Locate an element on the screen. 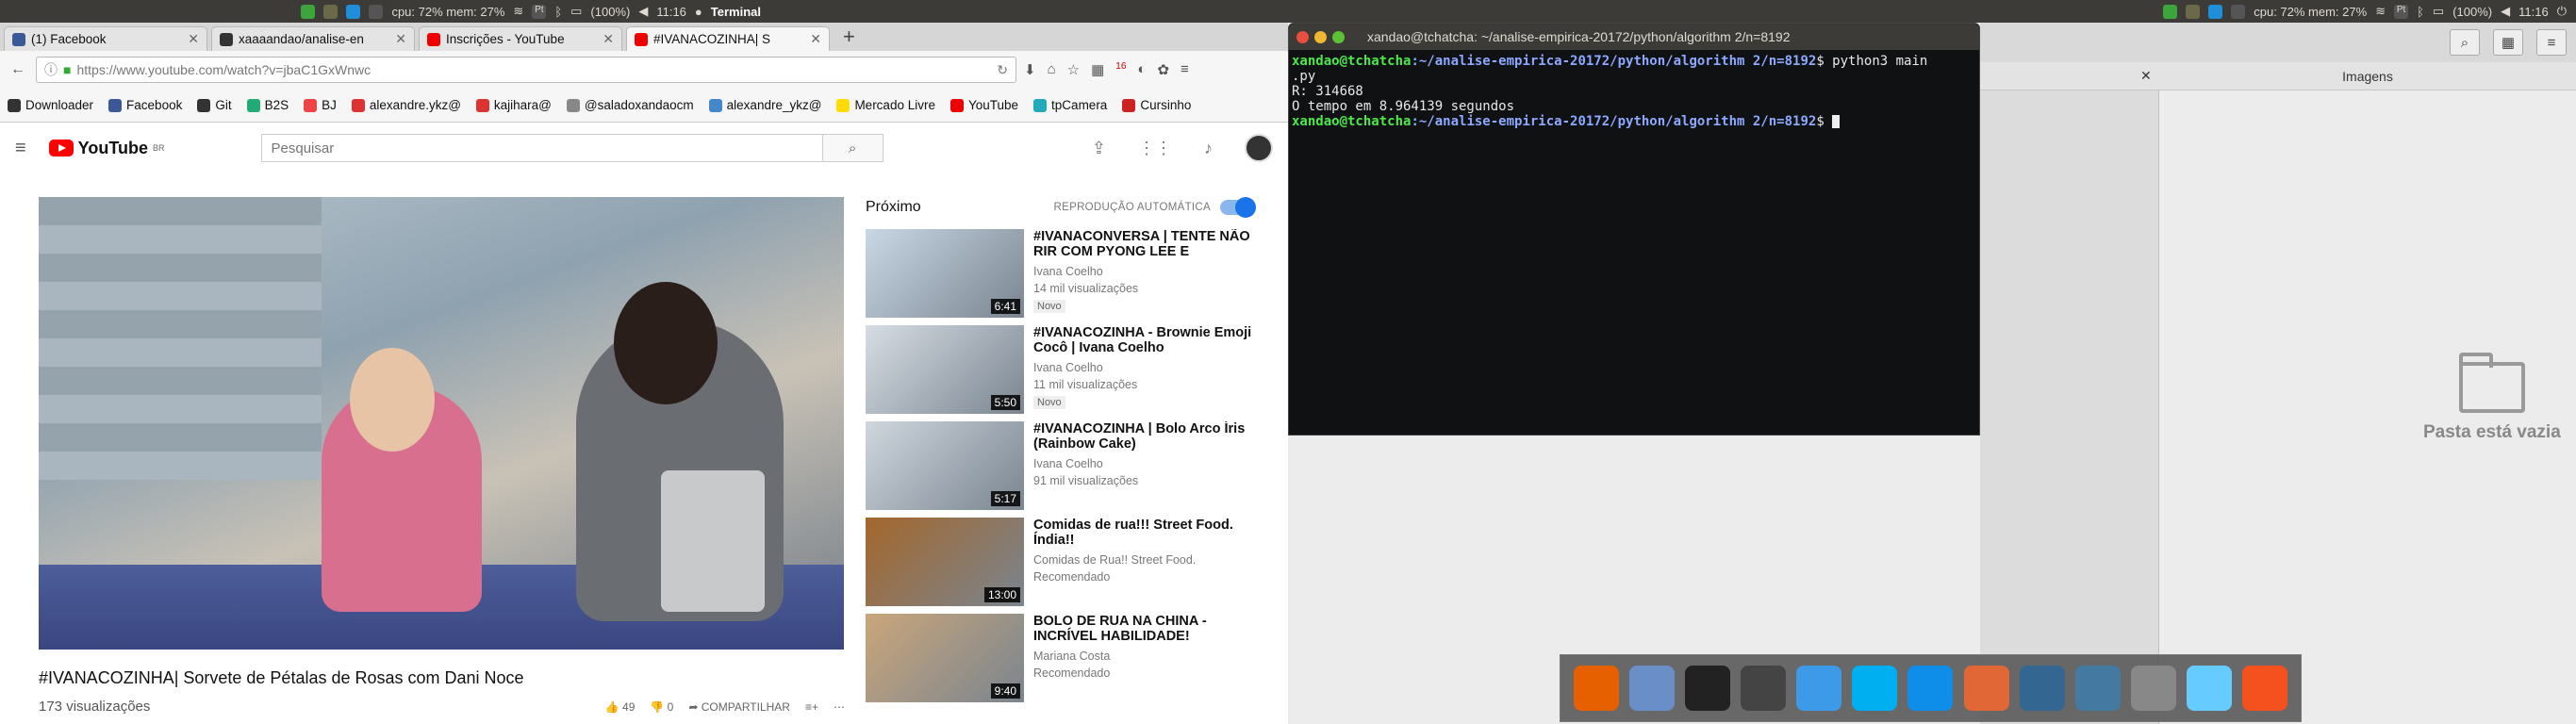  hamburger-menu-icon: ≡ is located at coordinates (20, 148).